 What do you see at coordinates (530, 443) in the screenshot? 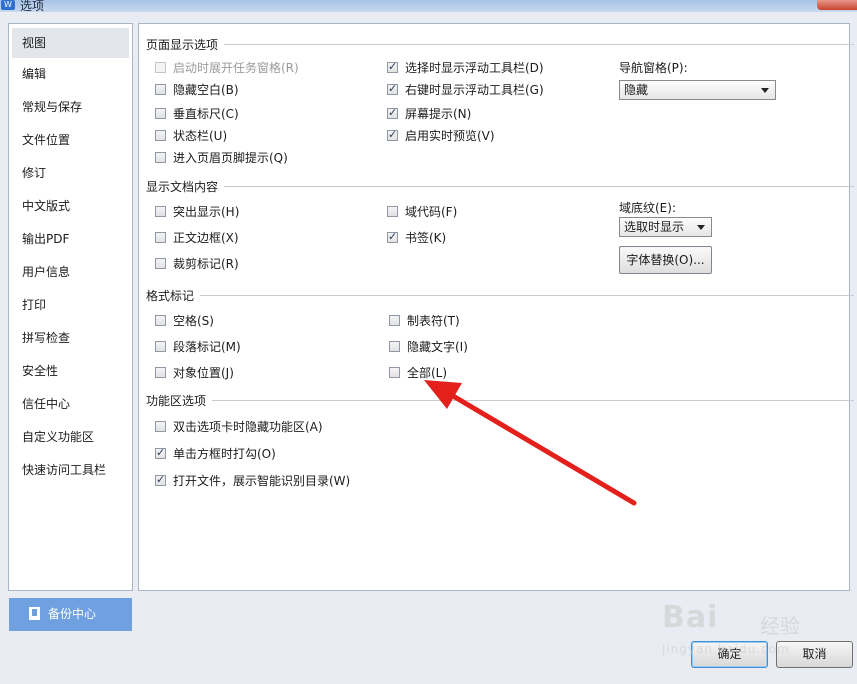
I see `annotation-arrow` at bounding box center [530, 443].